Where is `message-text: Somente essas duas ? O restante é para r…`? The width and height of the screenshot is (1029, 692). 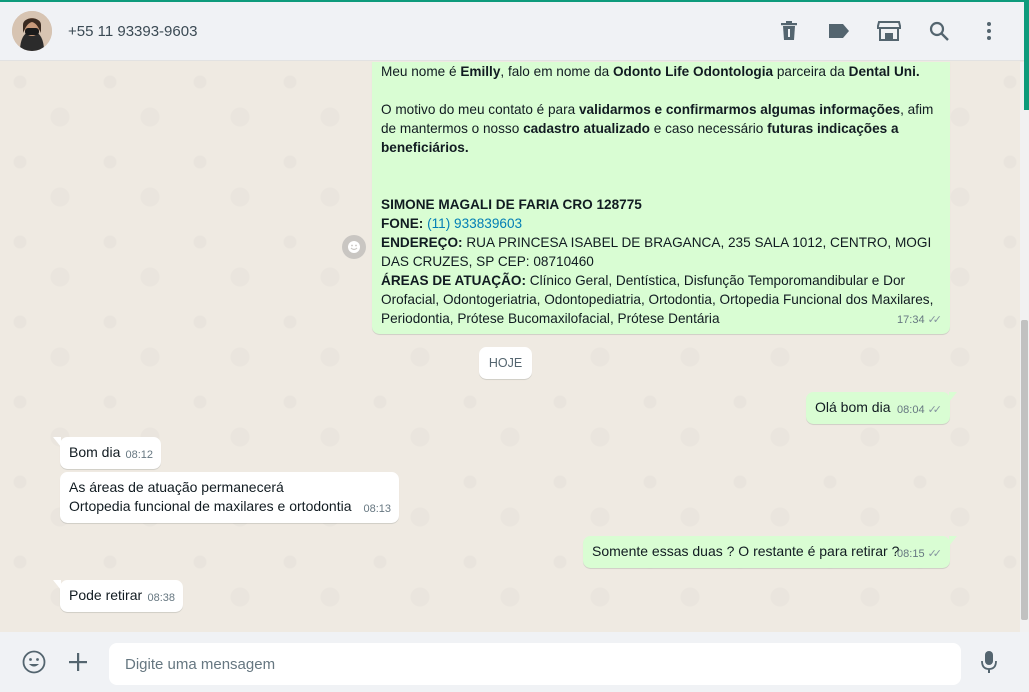
message-text: Somente essas duas ? O restante é para r… is located at coordinates (746, 551).